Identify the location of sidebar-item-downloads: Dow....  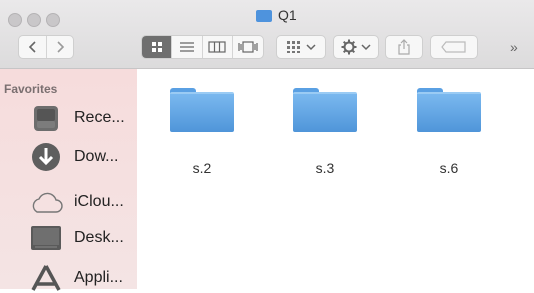
(73, 157).